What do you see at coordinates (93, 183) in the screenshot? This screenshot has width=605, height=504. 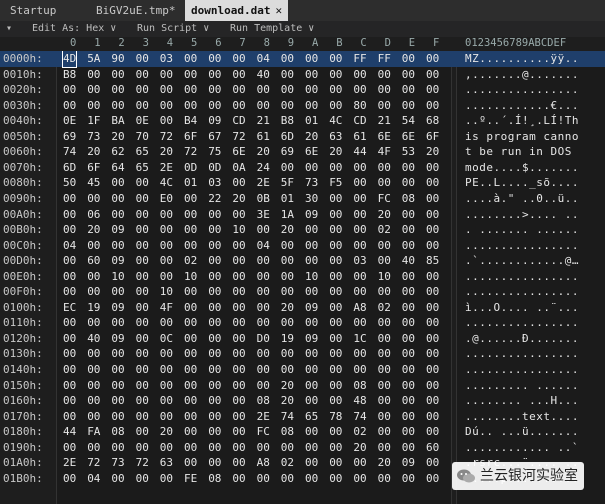 I see `hex-byte: 45` at bounding box center [93, 183].